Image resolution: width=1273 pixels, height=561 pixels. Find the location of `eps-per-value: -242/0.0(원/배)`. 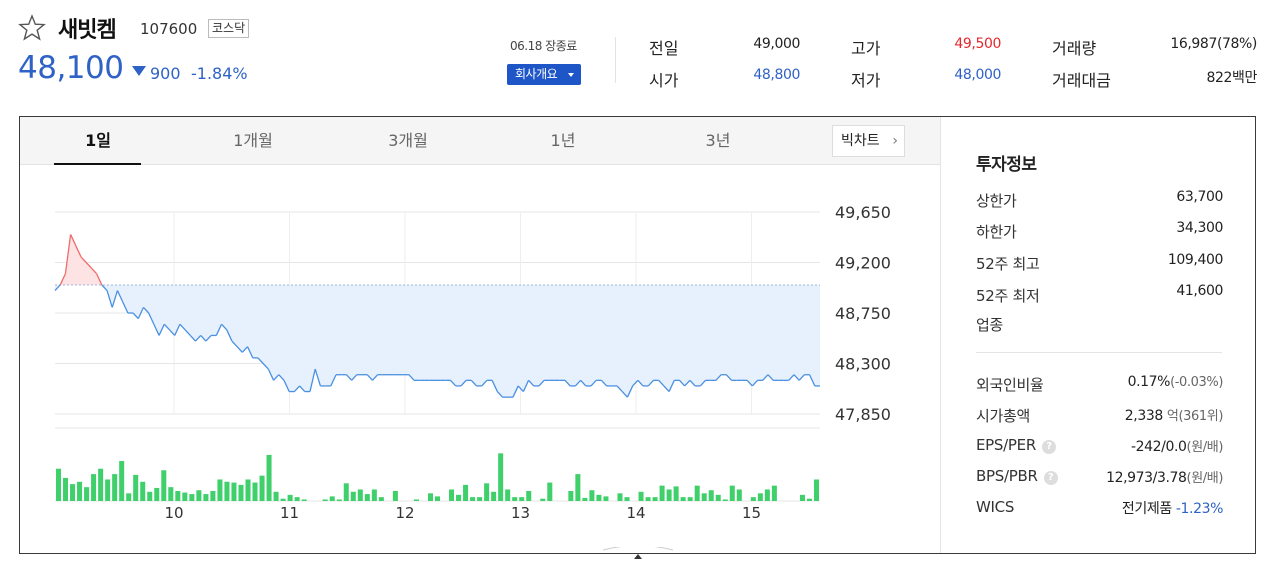

eps-per-value: -242/0.0(원/배) is located at coordinates (1177, 445).